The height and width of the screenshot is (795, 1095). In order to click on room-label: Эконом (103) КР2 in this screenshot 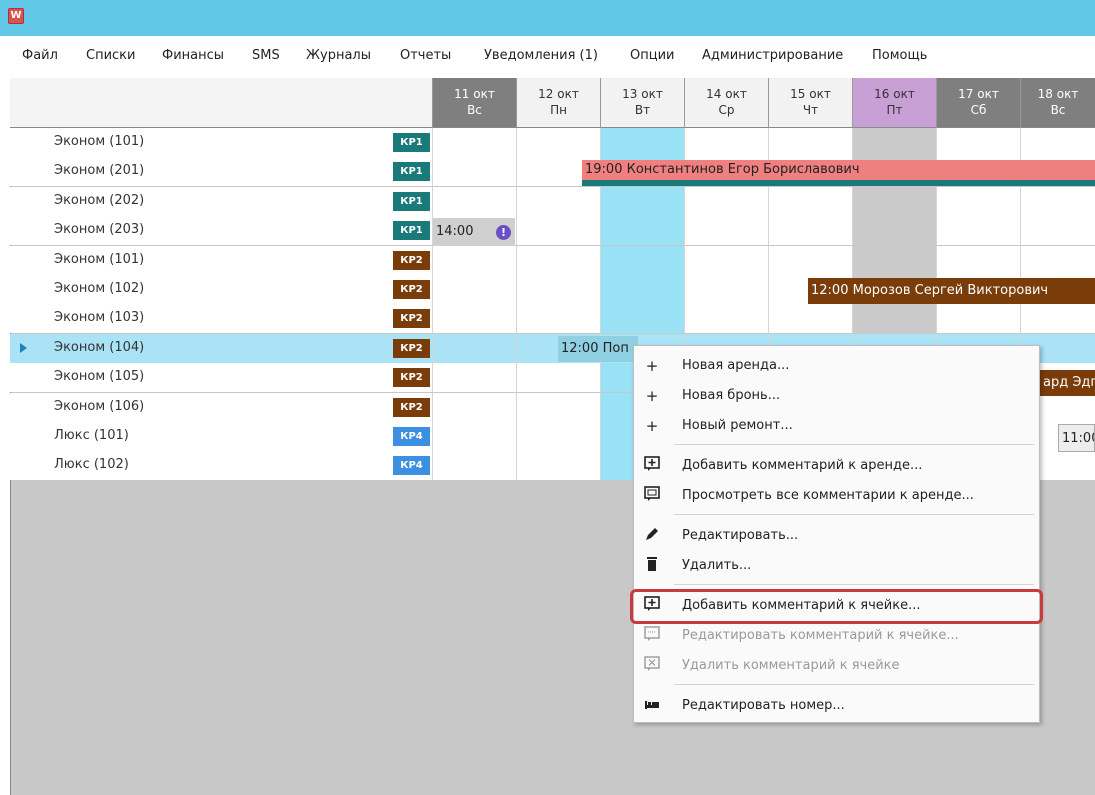, I will do `click(221, 319)`.